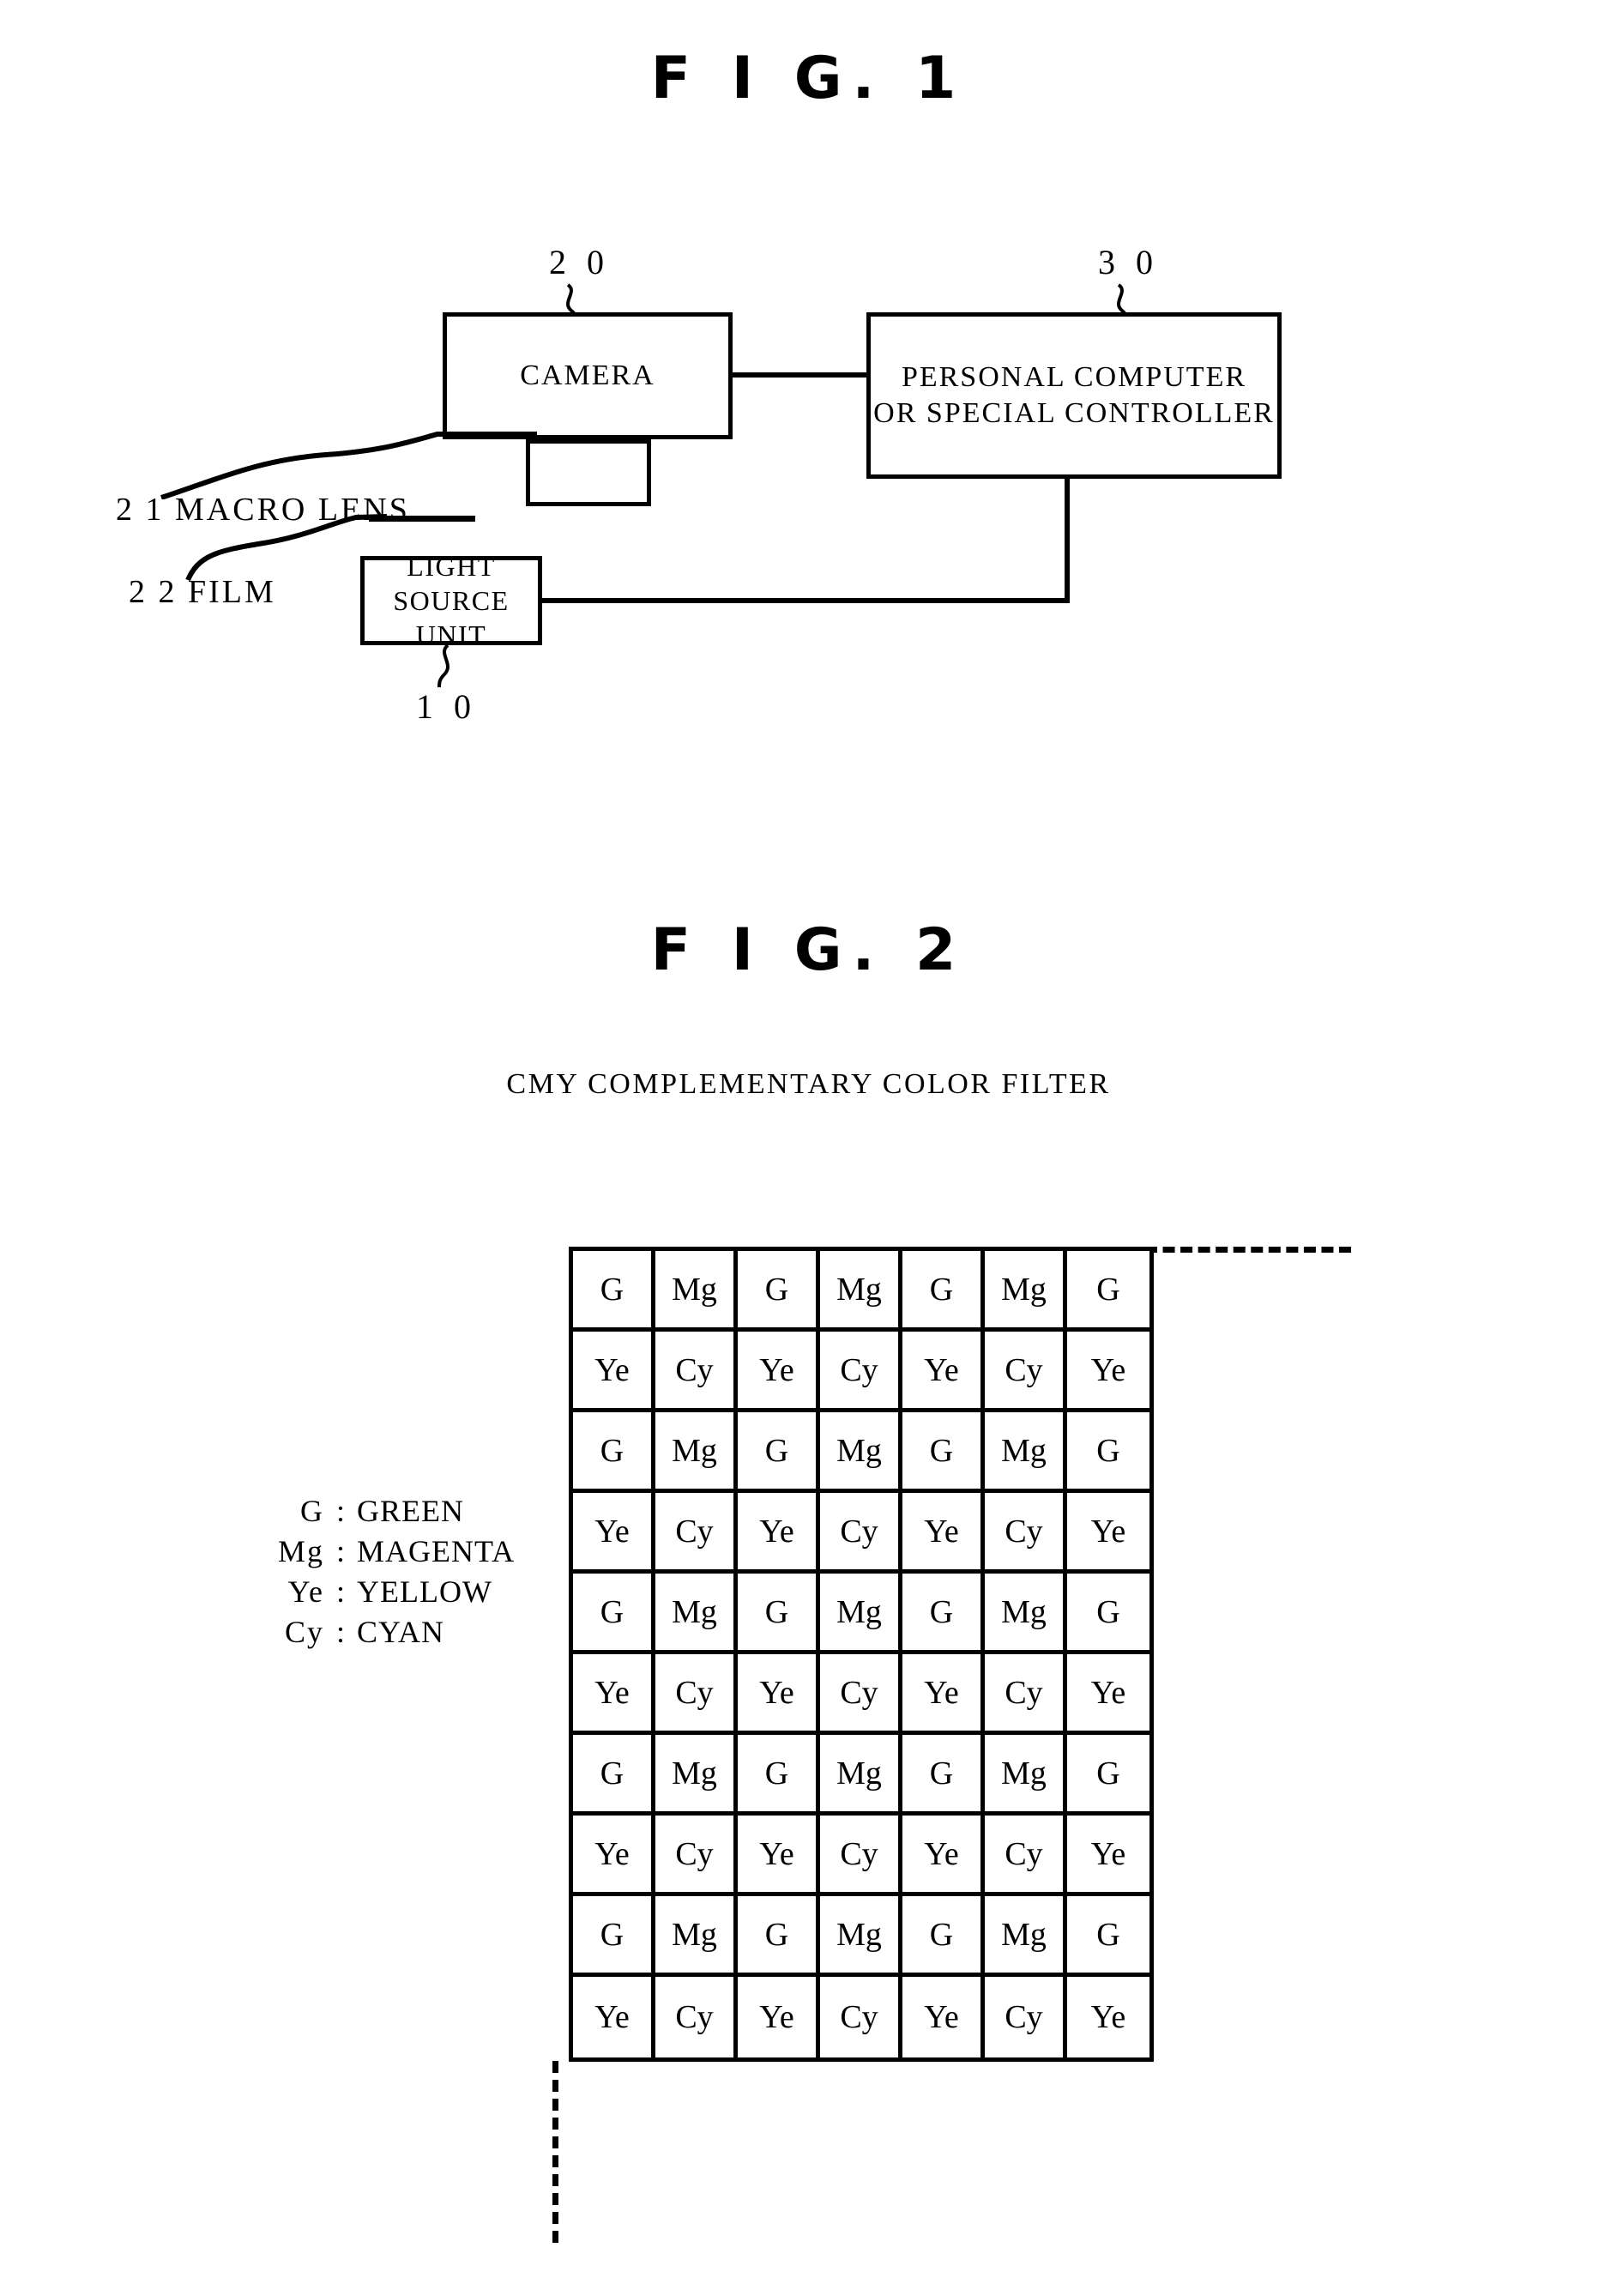 This screenshot has height=2296, width=1617. I want to click on reference-numeral-30: 3 0, so click(1128, 262).